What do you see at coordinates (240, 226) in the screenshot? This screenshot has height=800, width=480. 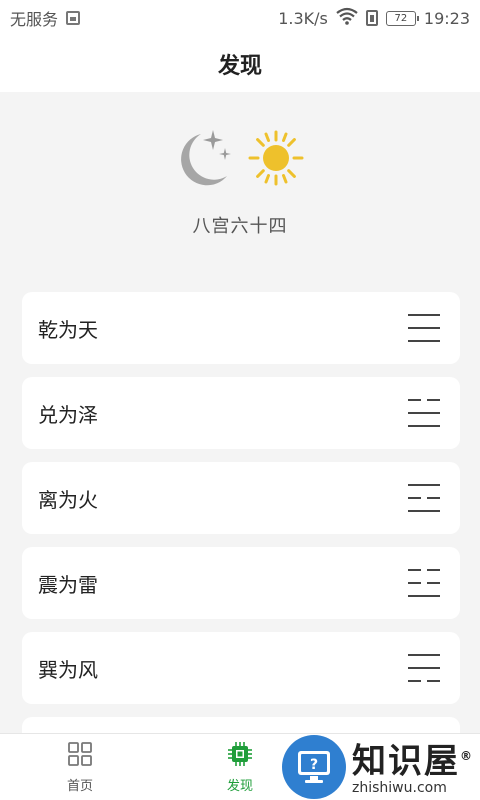 I see `hero-caption: 八宫六十四` at bounding box center [240, 226].